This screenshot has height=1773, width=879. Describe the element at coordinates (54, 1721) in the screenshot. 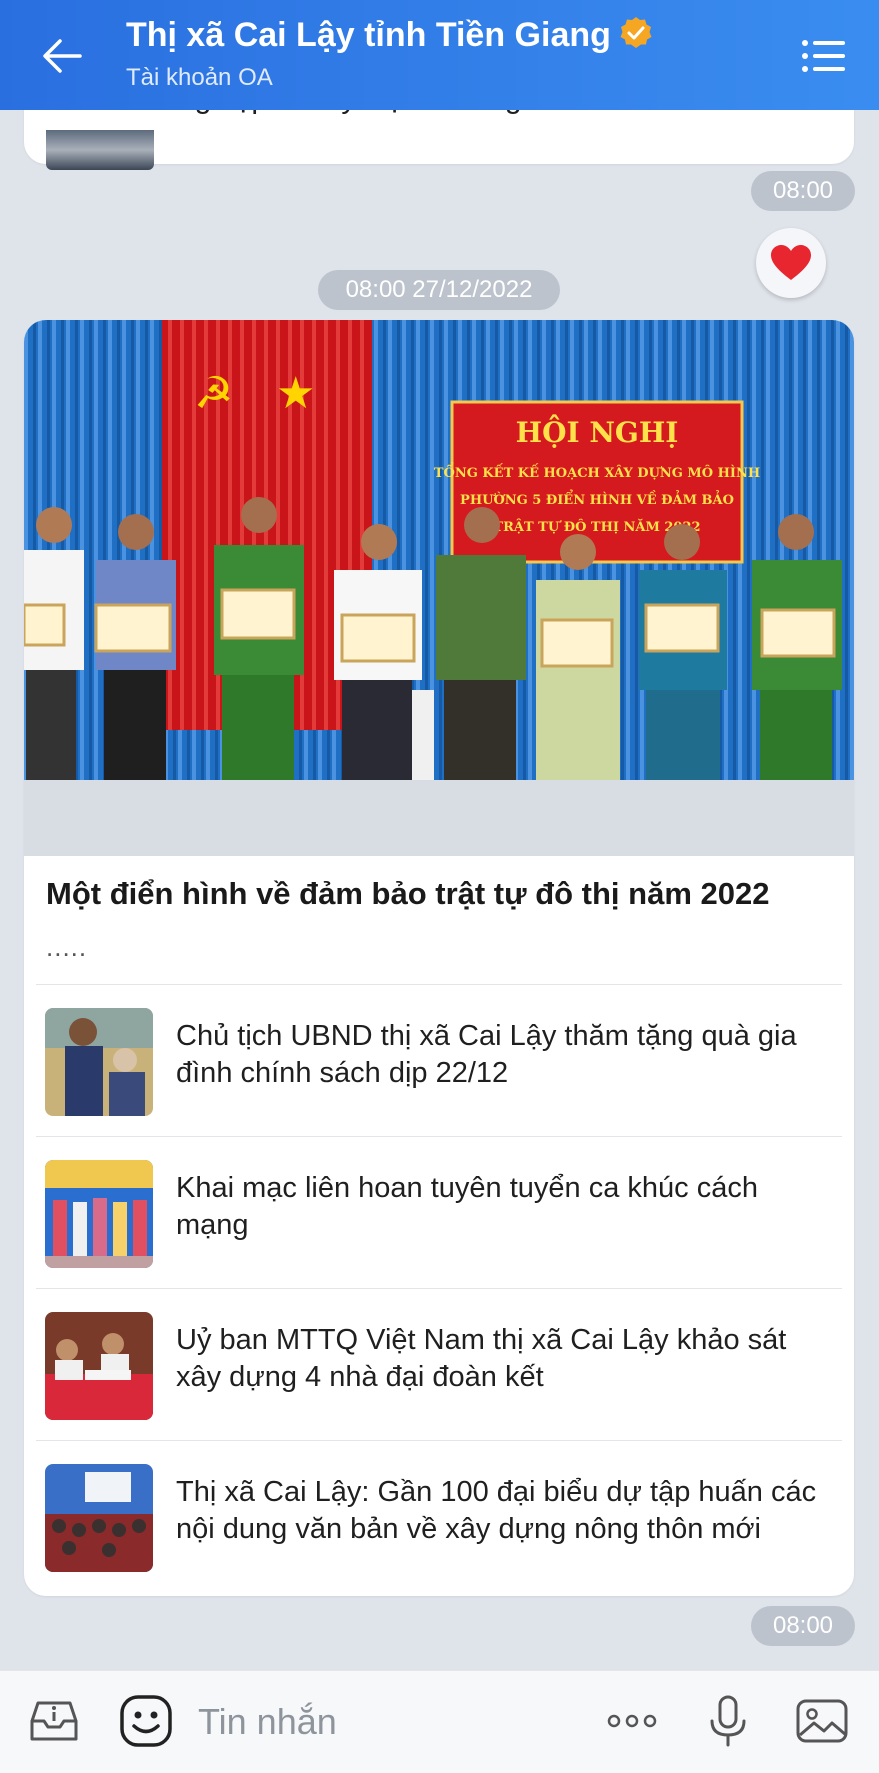

I see `inbox-info-icon` at that location.